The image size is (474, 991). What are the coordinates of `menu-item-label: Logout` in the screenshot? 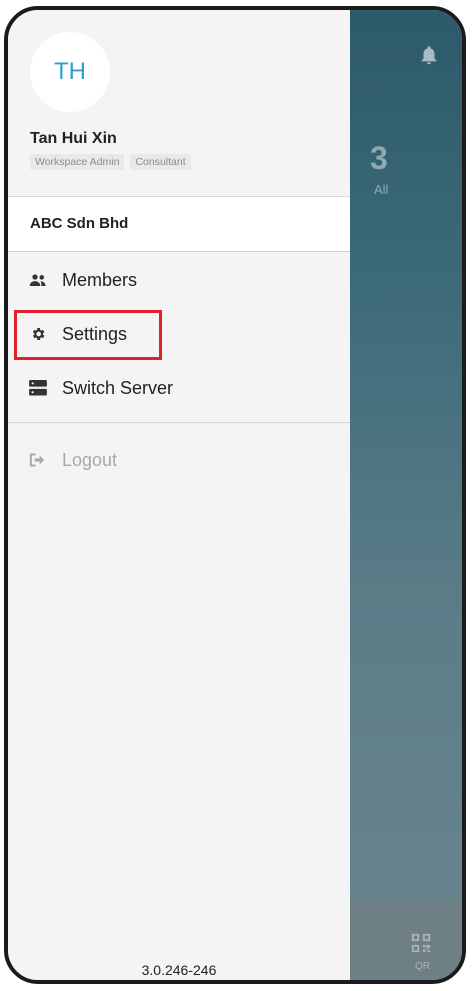 It's located at (90, 459).